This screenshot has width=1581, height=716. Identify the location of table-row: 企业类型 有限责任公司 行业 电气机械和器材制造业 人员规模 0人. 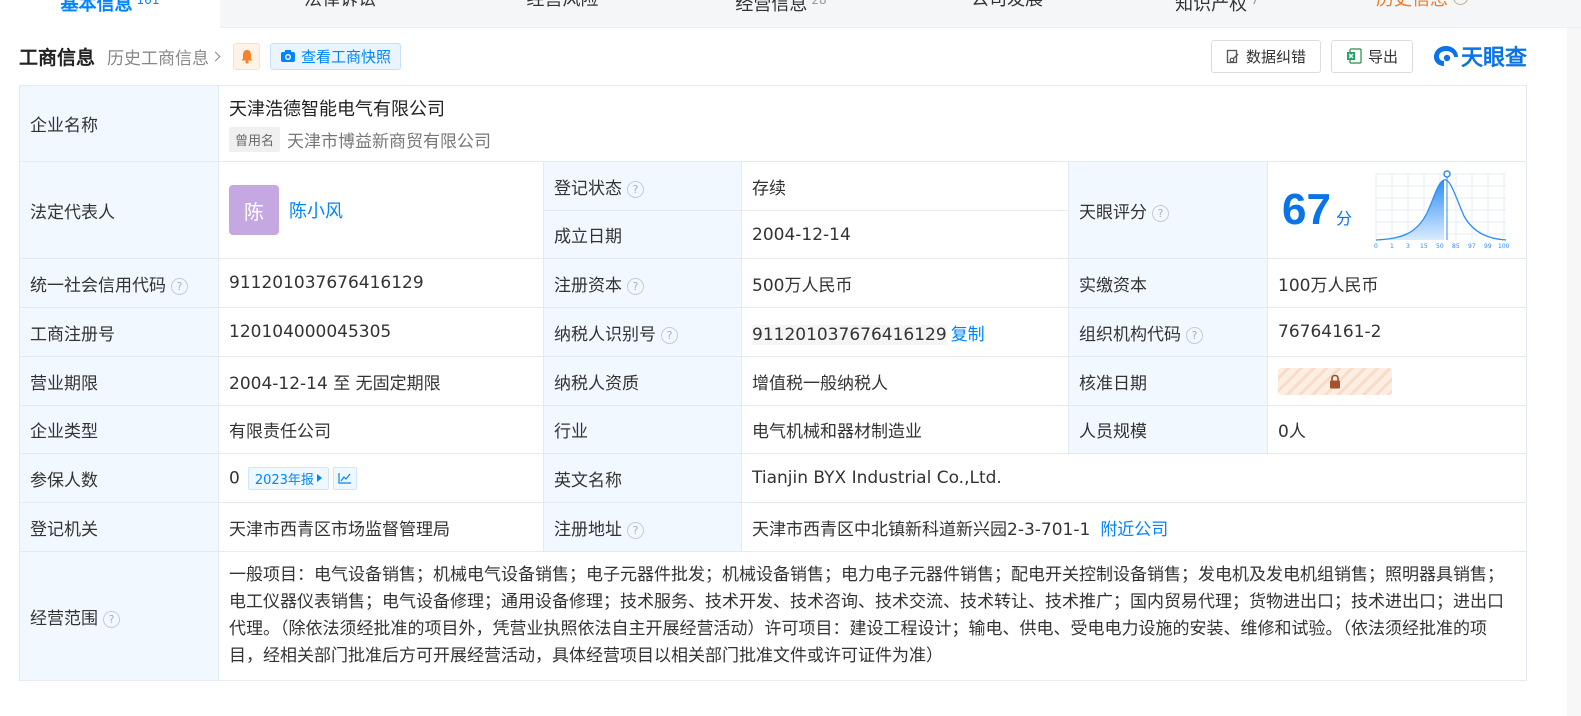
(773, 429).